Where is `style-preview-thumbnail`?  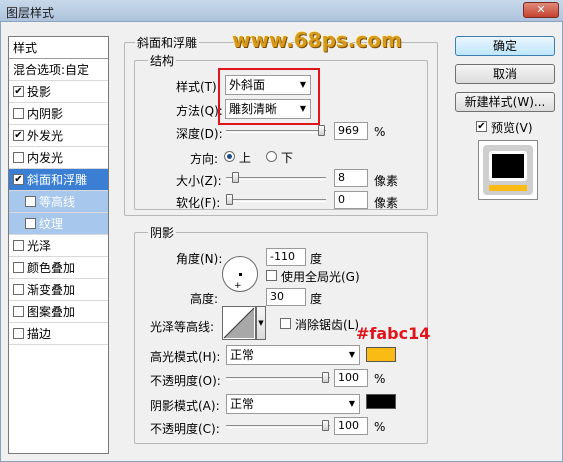
style-preview-thumbnail is located at coordinates (508, 170).